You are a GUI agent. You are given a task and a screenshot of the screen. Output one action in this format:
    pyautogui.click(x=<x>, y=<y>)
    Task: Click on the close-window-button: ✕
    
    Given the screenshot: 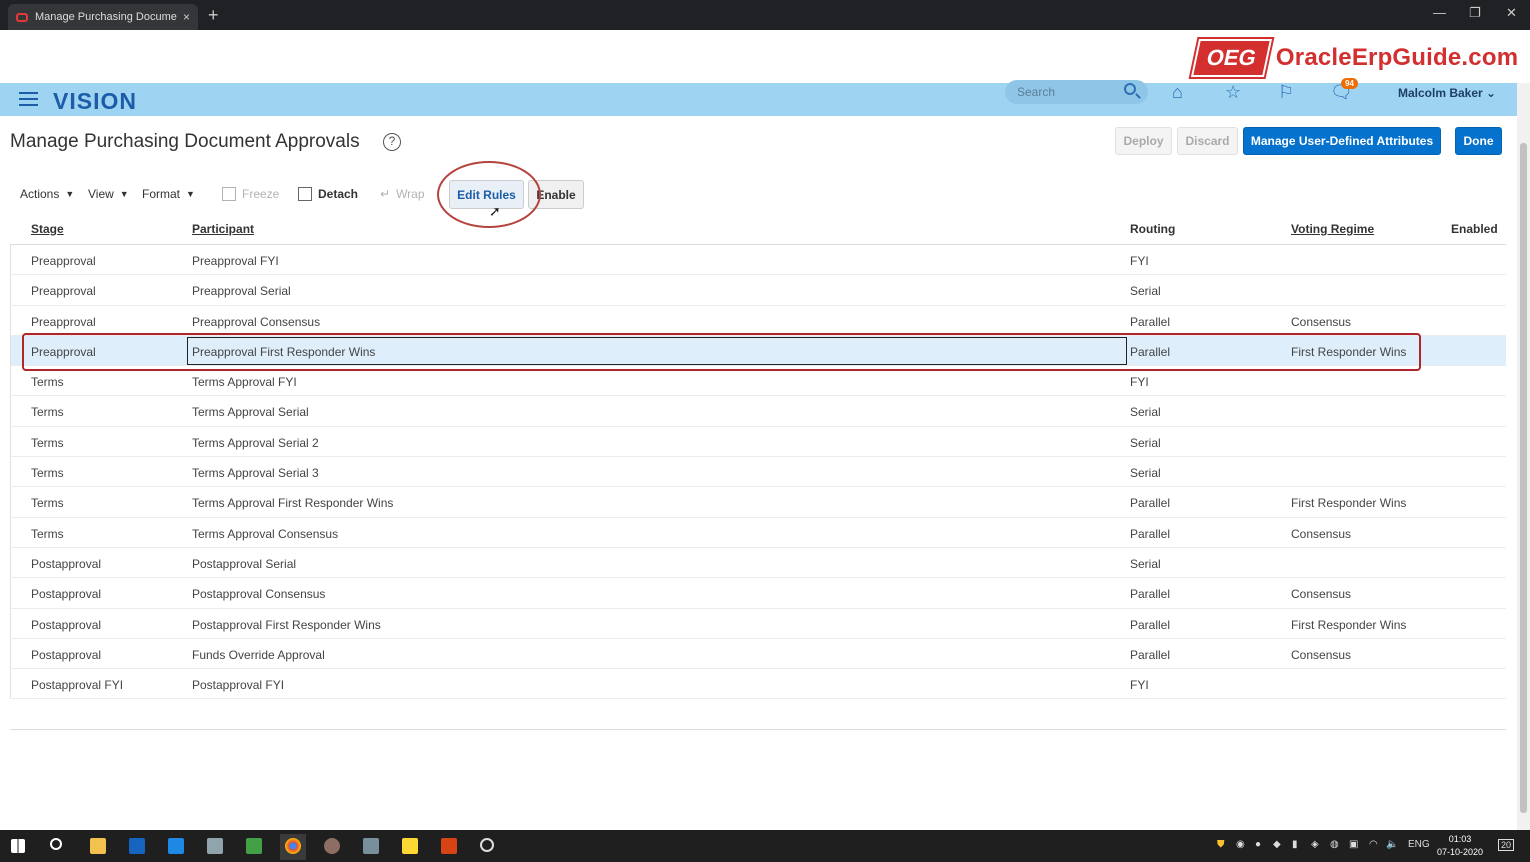 What is the action you would take?
    pyautogui.click(x=1511, y=13)
    